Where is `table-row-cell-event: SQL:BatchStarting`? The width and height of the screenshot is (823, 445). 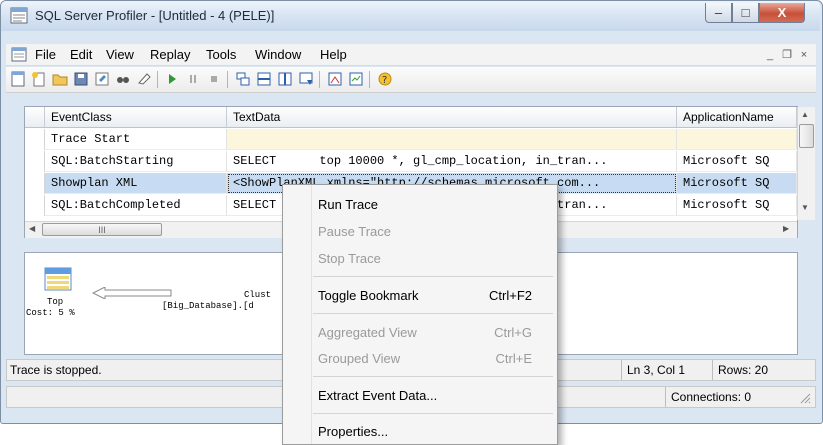 table-row-cell-event: SQL:BatchStarting is located at coordinates (136, 161).